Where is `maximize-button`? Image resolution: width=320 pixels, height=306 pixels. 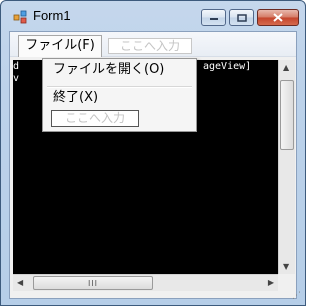 maximize-button is located at coordinates (241, 17).